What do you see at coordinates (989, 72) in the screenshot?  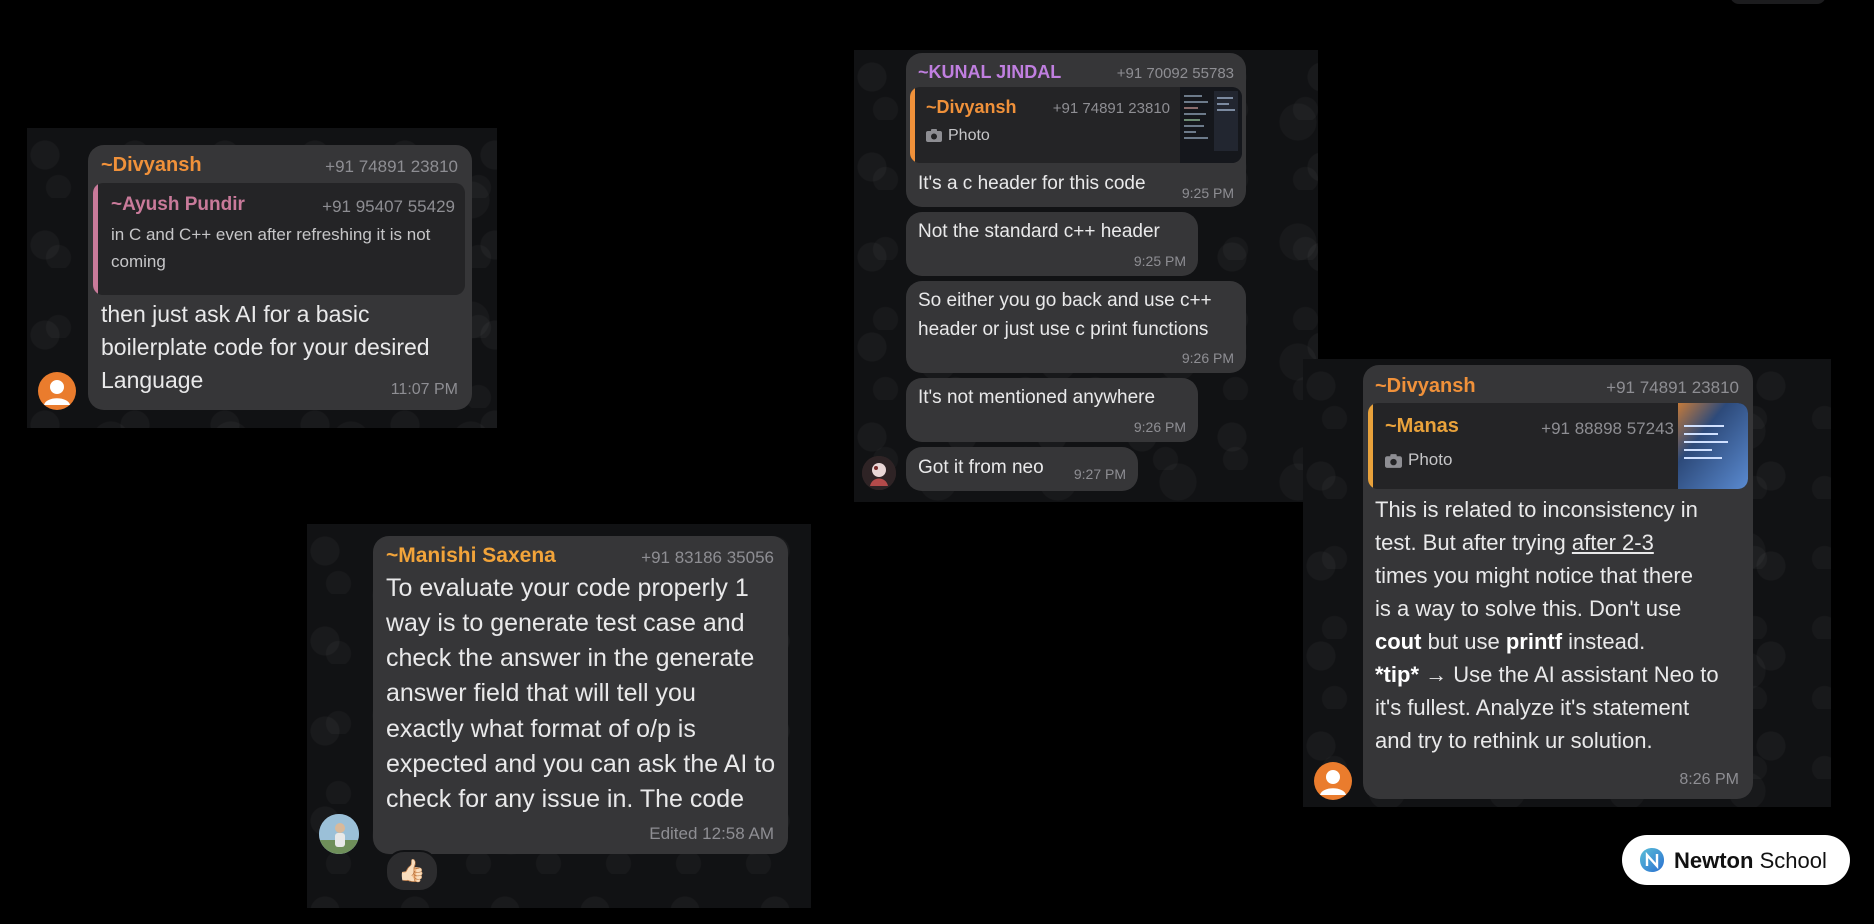 I see `sender-name: ~KUNAL JINDAL` at bounding box center [989, 72].